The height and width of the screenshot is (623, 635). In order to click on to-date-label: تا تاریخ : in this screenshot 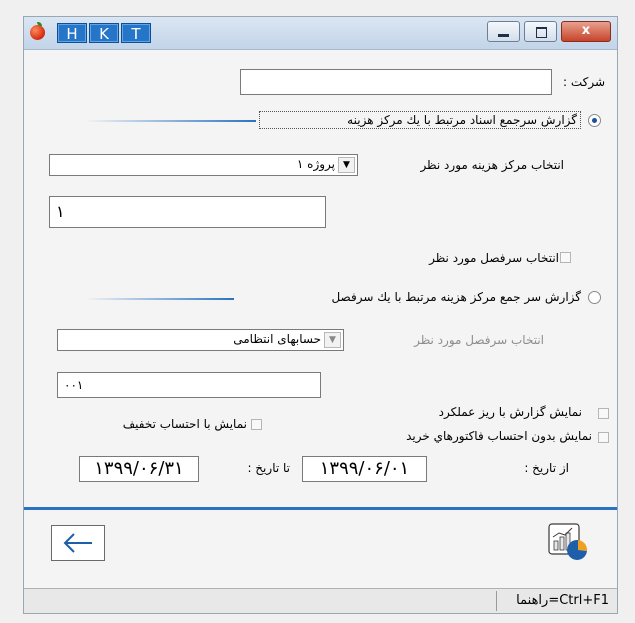, I will do `click(268, 468)`.